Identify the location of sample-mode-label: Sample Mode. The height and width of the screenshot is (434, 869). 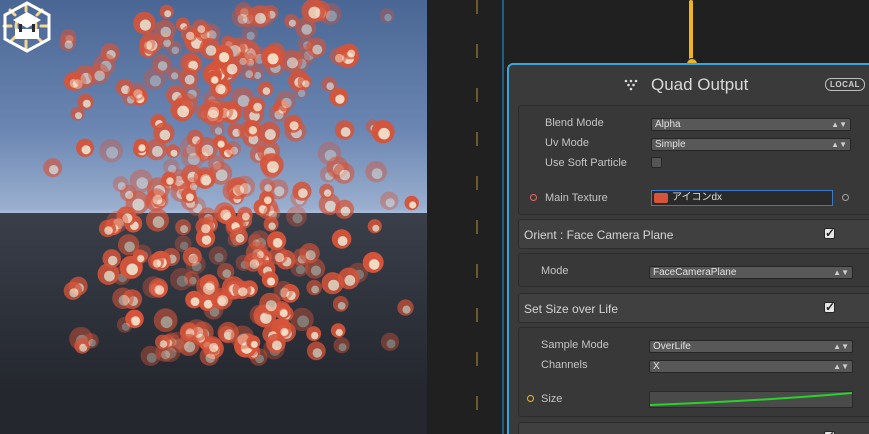
(575, 345).